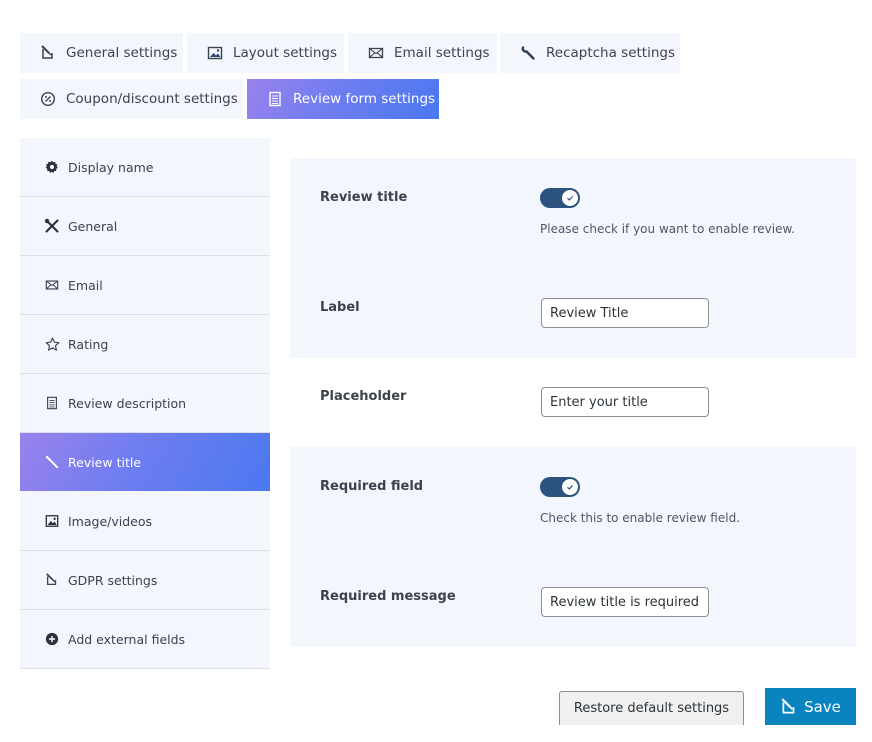 This screenshot has width=872, height=742. What do you see at coordinates (560, 487) in the screenshot?
I see `required-field-toggle` at bounding box center [560, 487].